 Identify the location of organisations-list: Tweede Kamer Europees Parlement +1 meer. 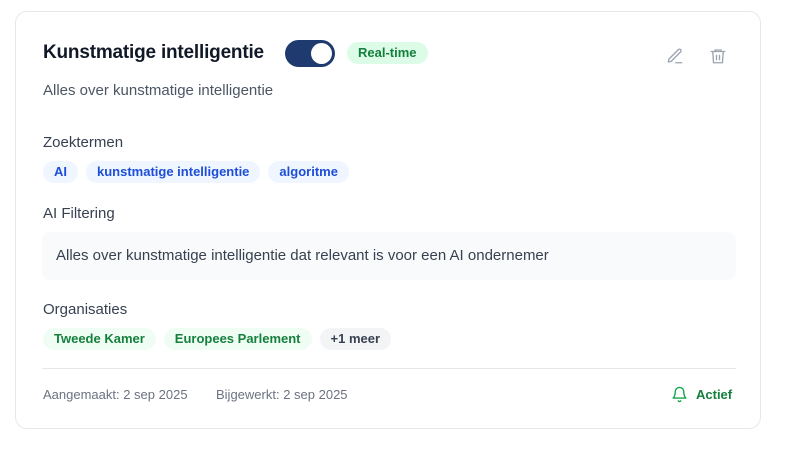
(217, 339).